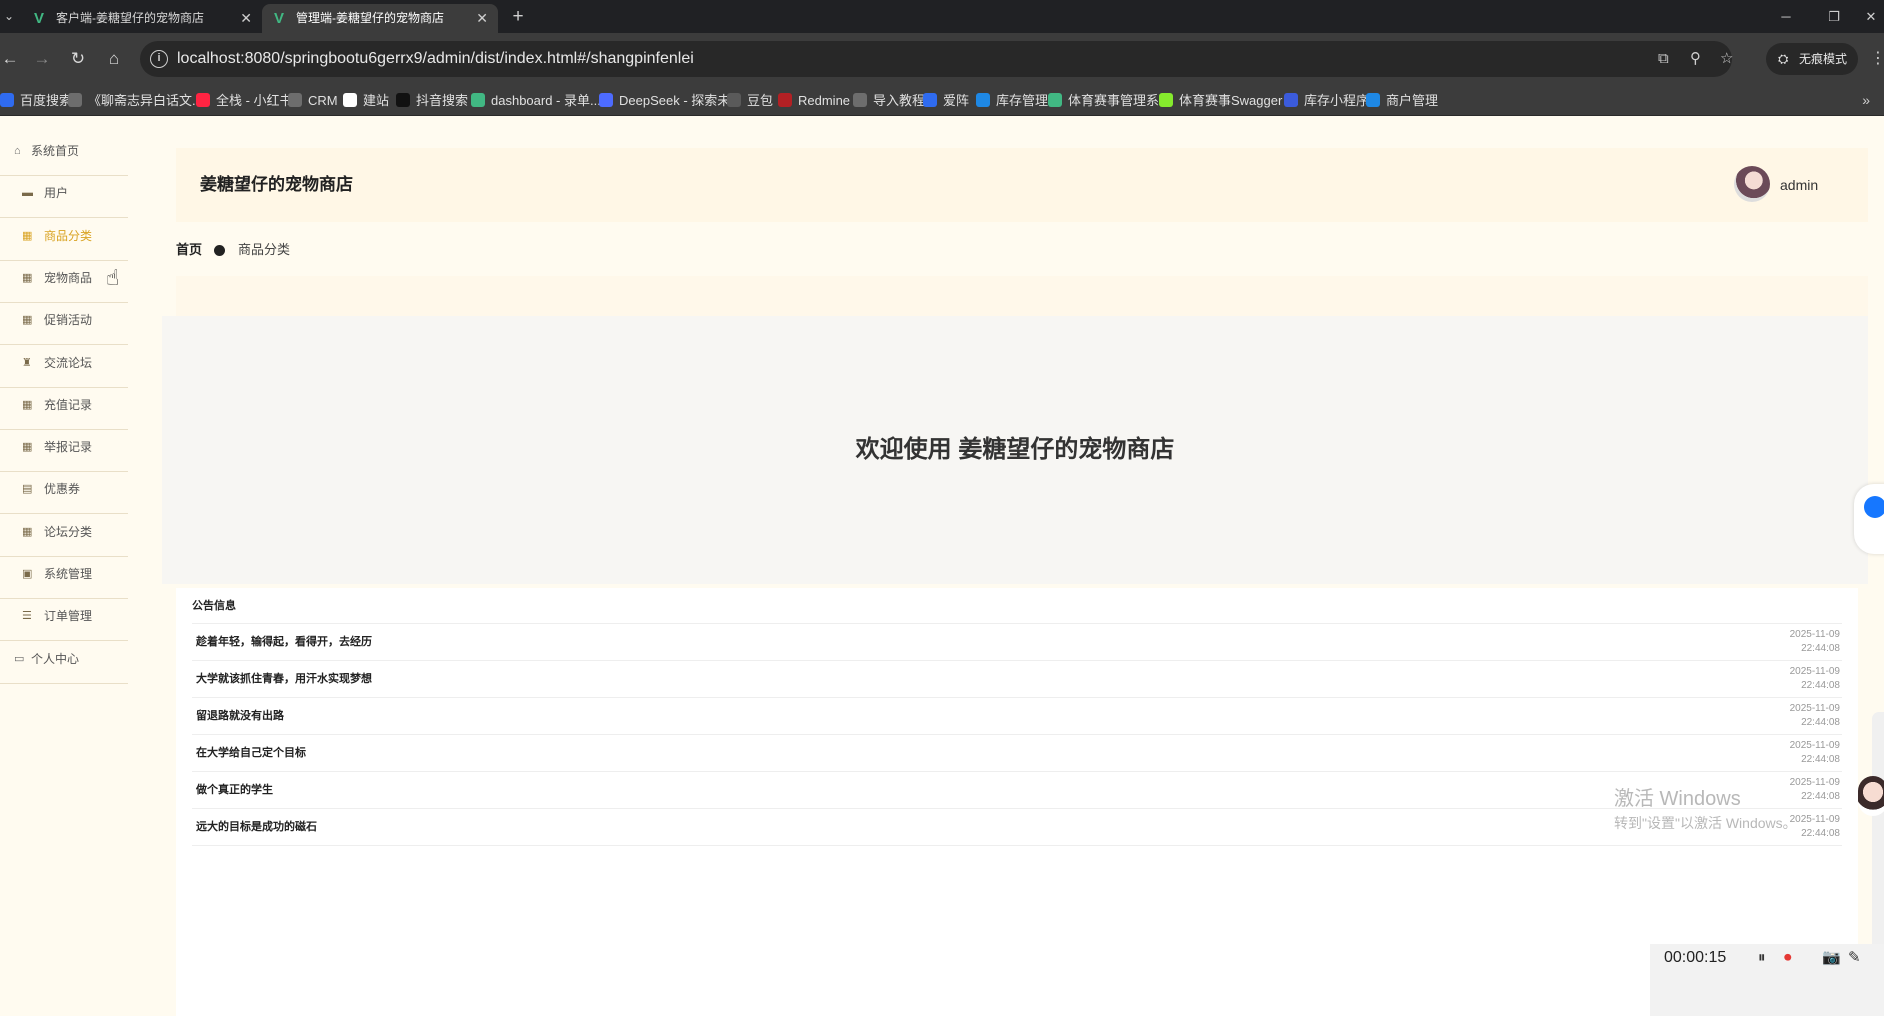 The image size is (1884, 1016). What do you see at coordinates (42, 59) in the screenshot?
I see `forward-button: →` at bounding box center [42, 59].